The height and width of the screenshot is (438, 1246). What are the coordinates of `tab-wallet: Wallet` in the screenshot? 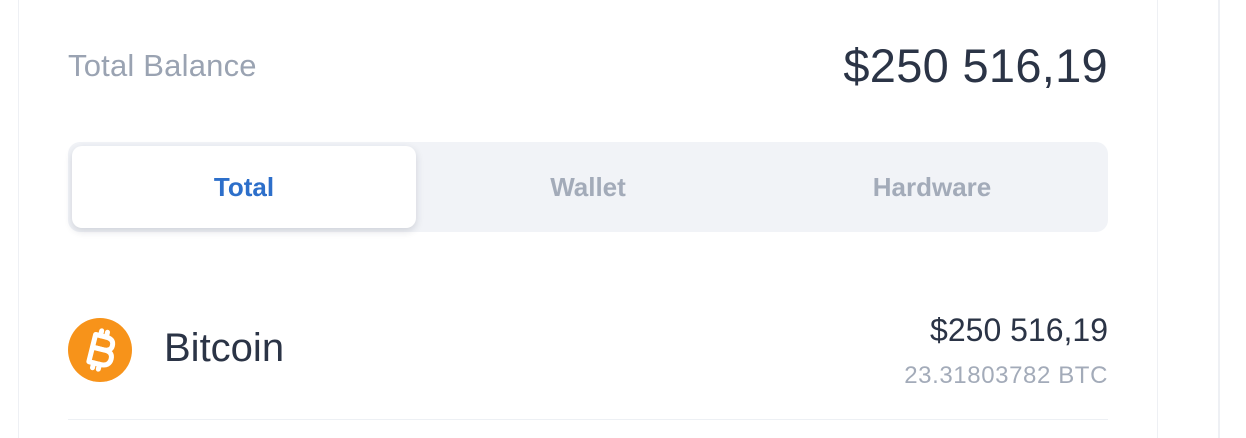 It's located at (588, 187).